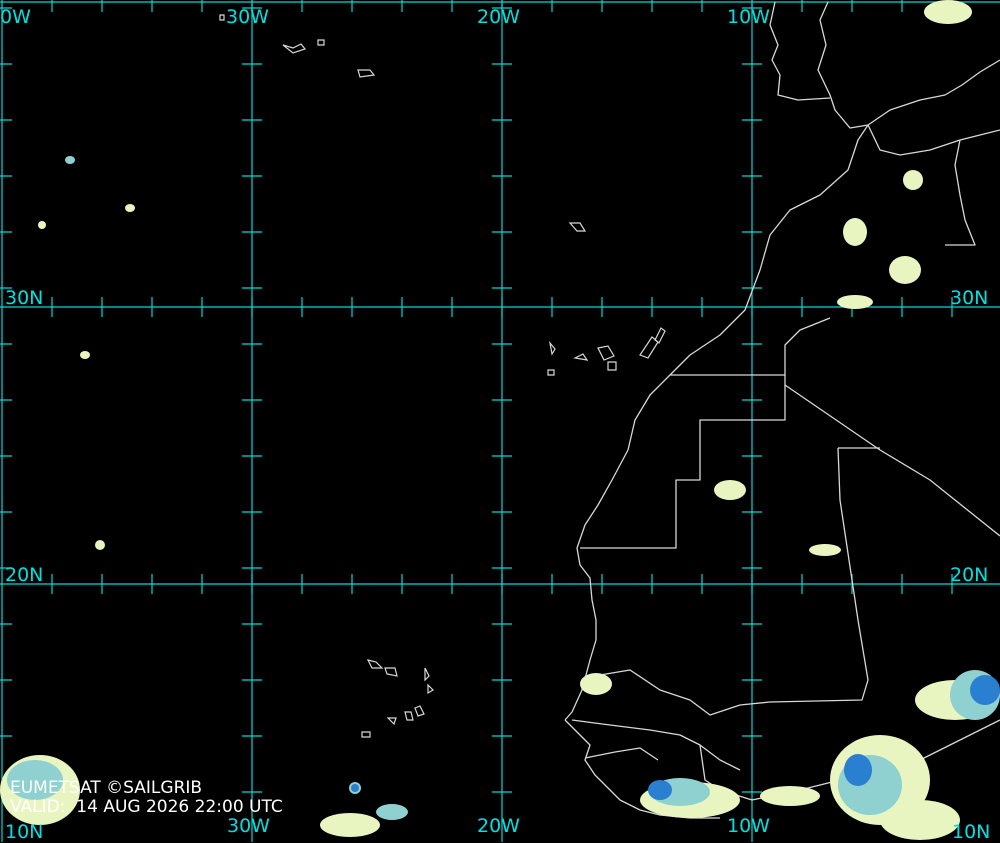 The height and width of the screenshot is (843, 1000). Describe the element at coordinates (15, 17) in the screenshot. I see `lon-label-40w-top: 0W` at that location.